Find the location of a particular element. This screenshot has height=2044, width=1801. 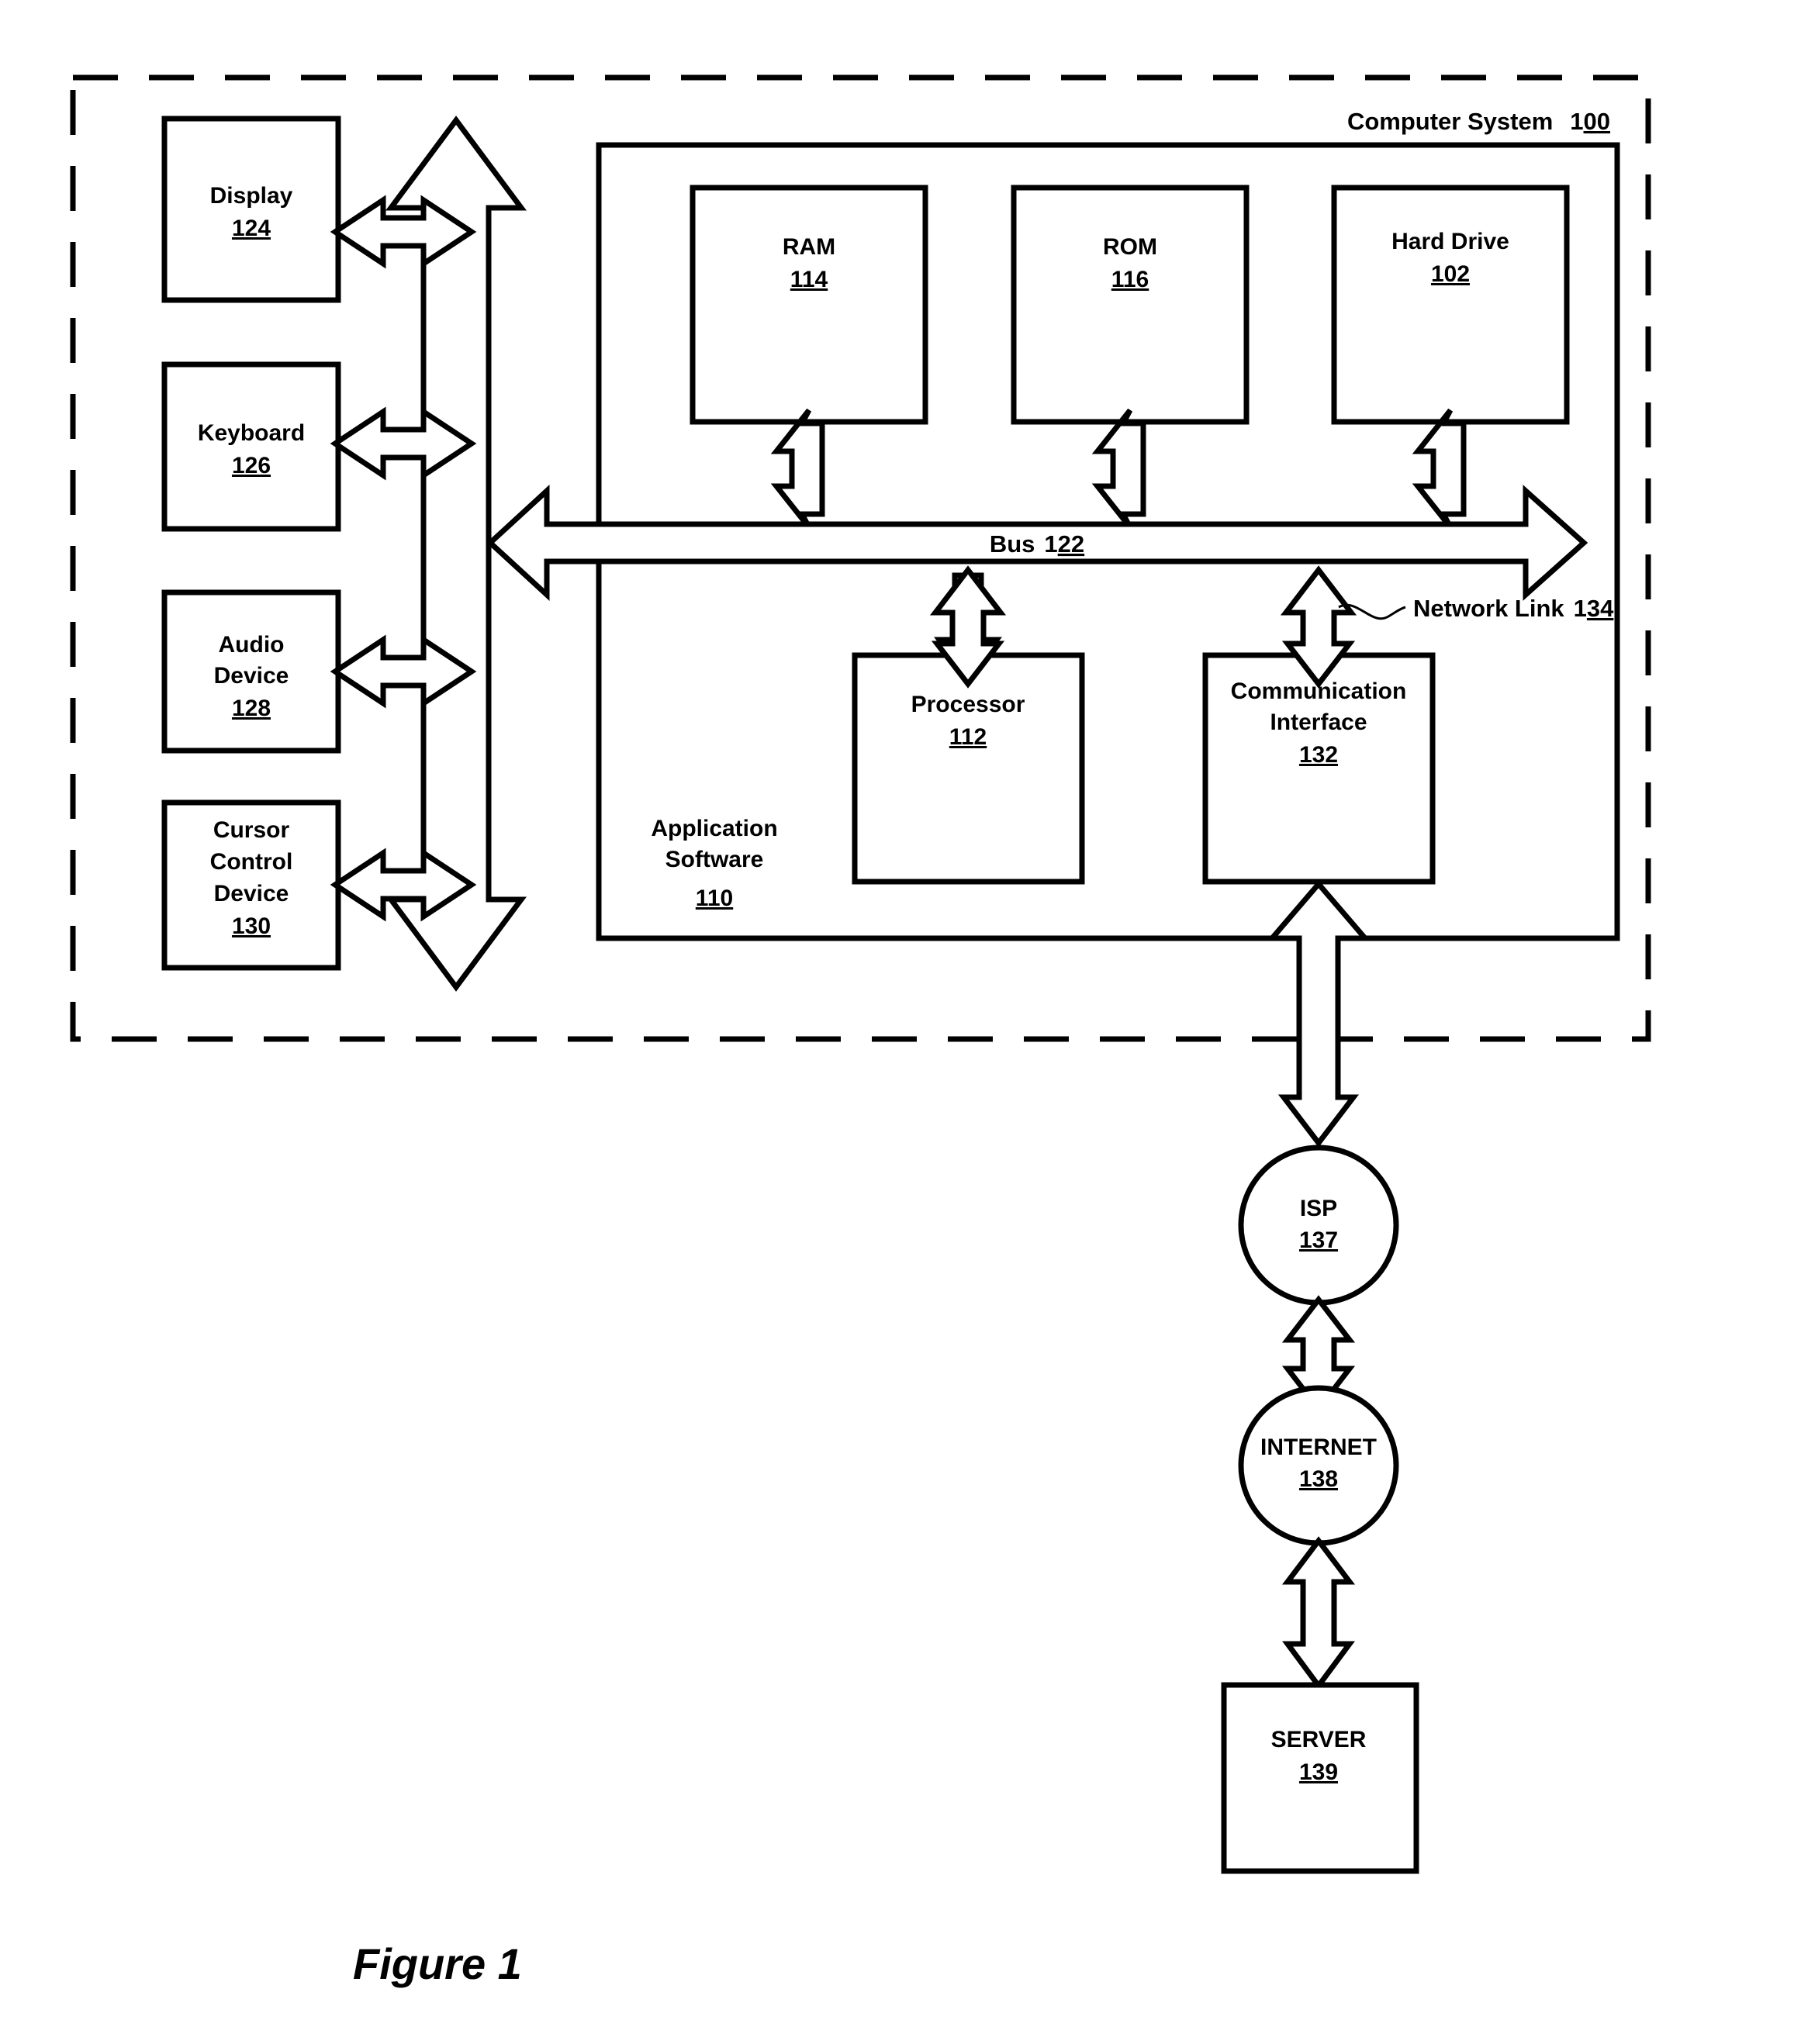

ram-label: RAM is located at coordinates (809, 247).